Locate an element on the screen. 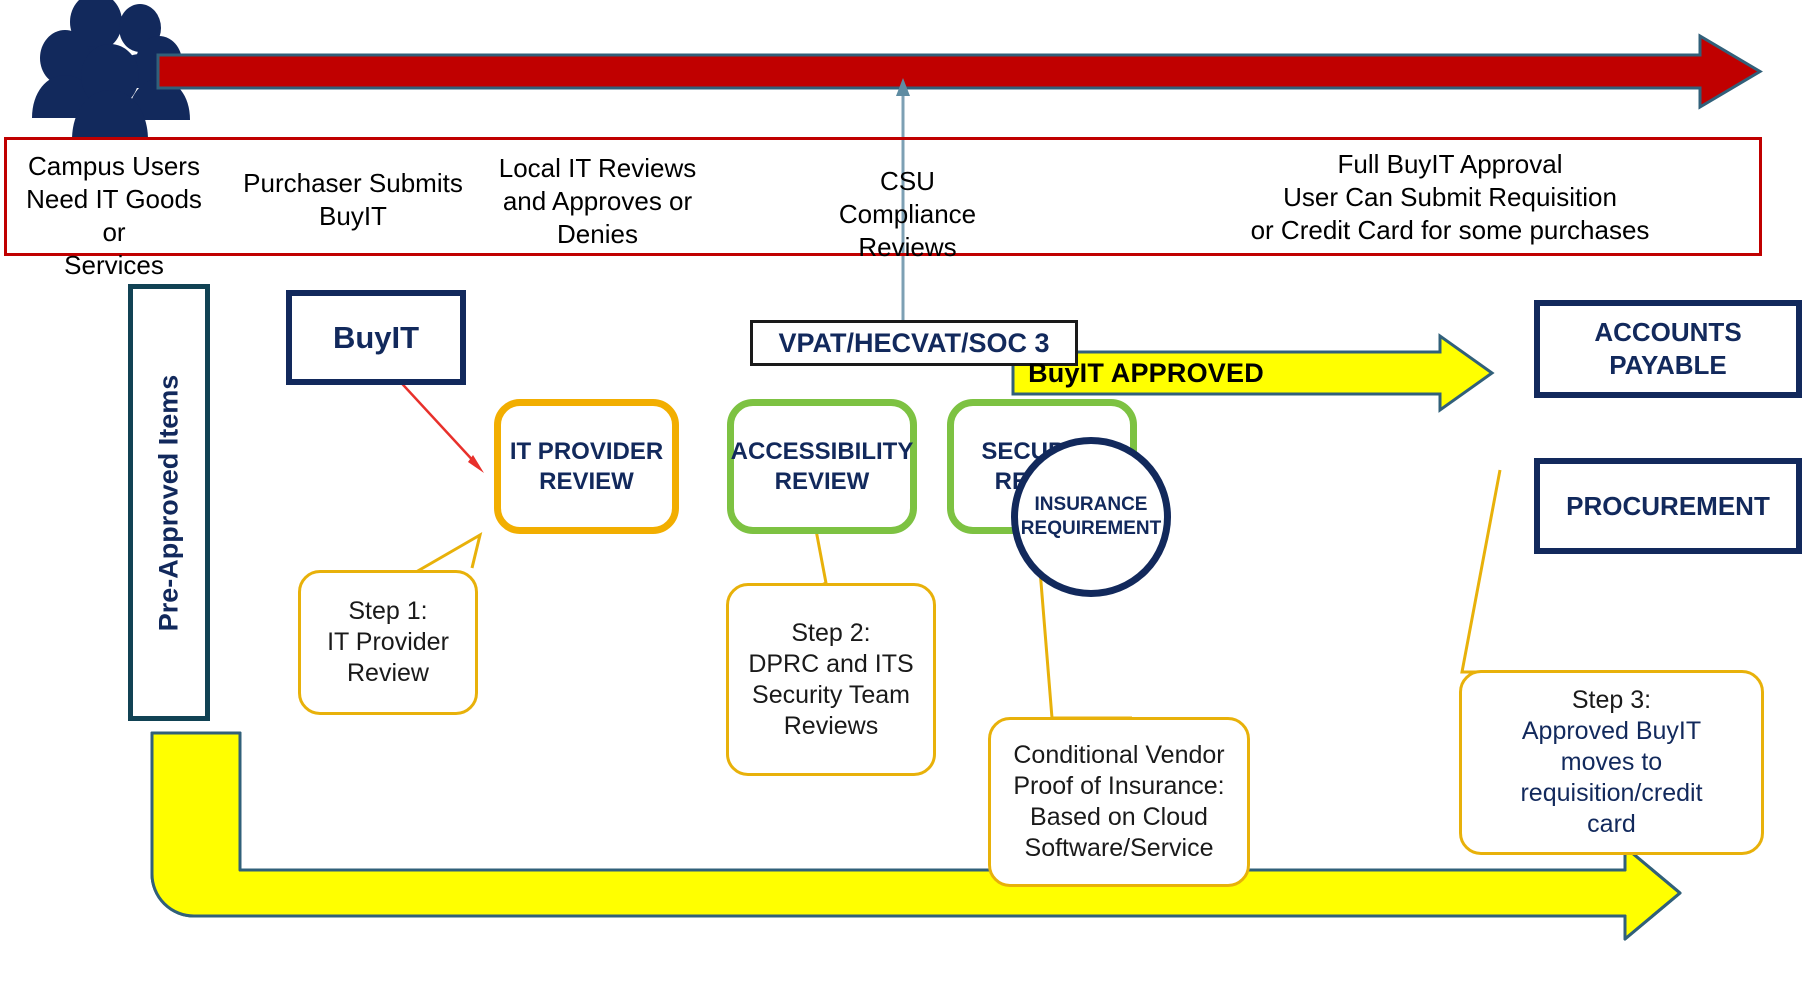 The width and height of the screenshot is (1804, 983). timeline-stage-campus-users: Campus Users Need IT Goods or Services is located at coordinates (114, 216).